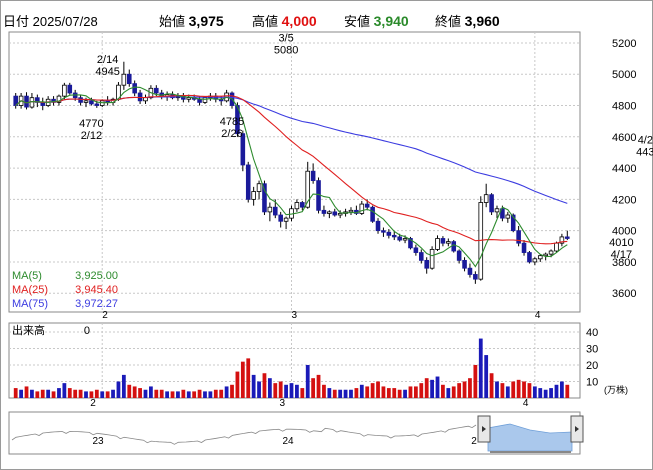  What do you see at coordinates (616, 389) in the screenshot?
I see `volume-unit-label: (万株)` at bounding box center [616, 389].